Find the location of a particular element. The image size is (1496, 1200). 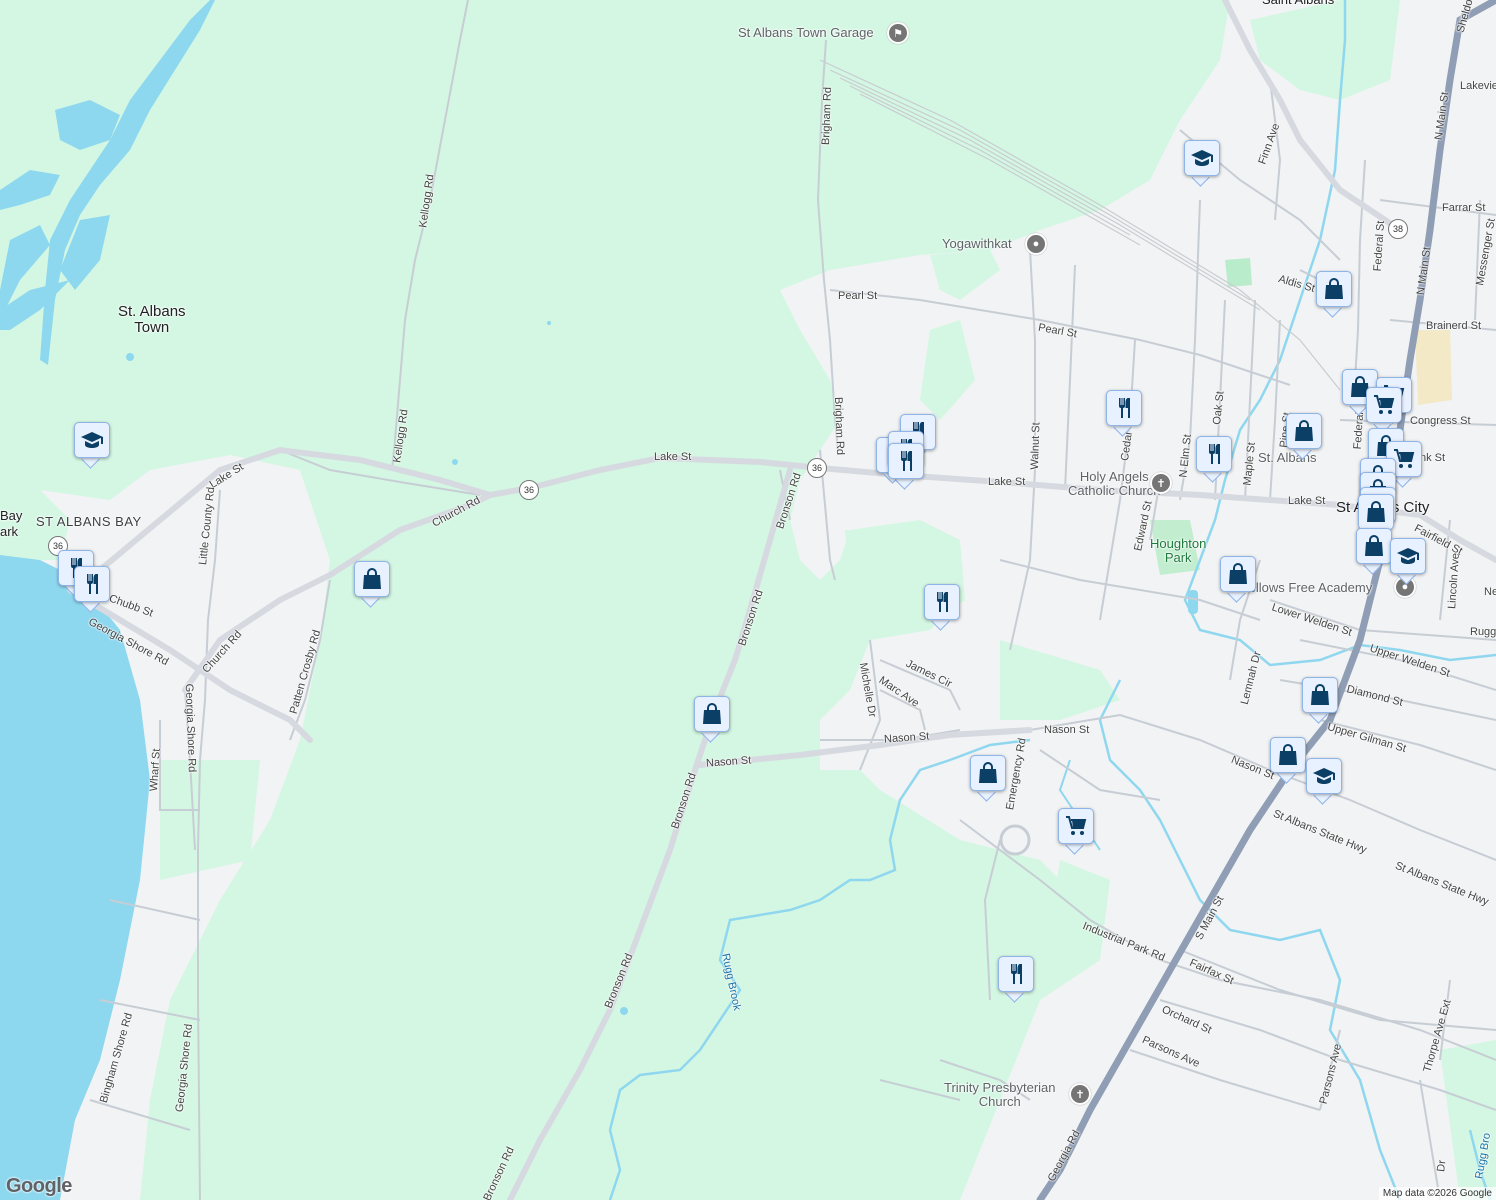

fitness-icon: ● is located at coordinates (1036, 244).